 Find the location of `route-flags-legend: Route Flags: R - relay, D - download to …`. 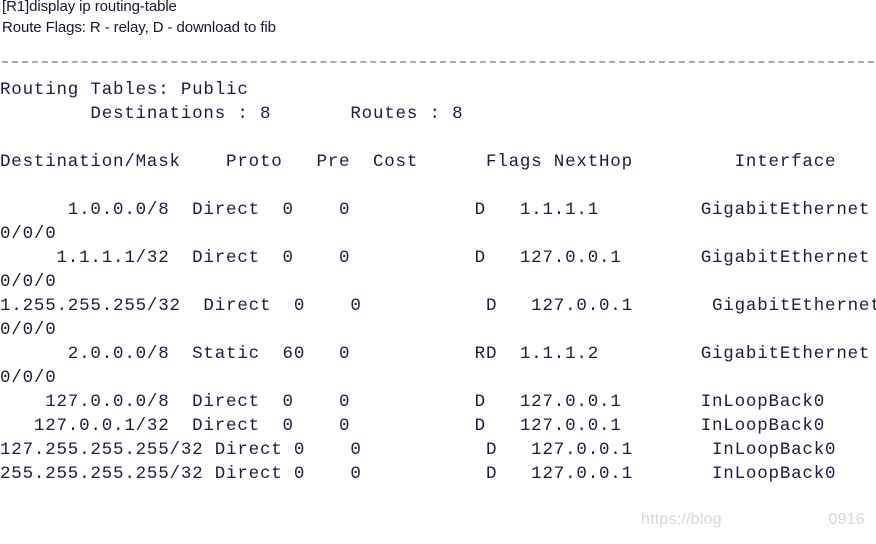

route-flags-legend: Route Flags: R - relay, D - download to … is located at coordinates (139, 27).